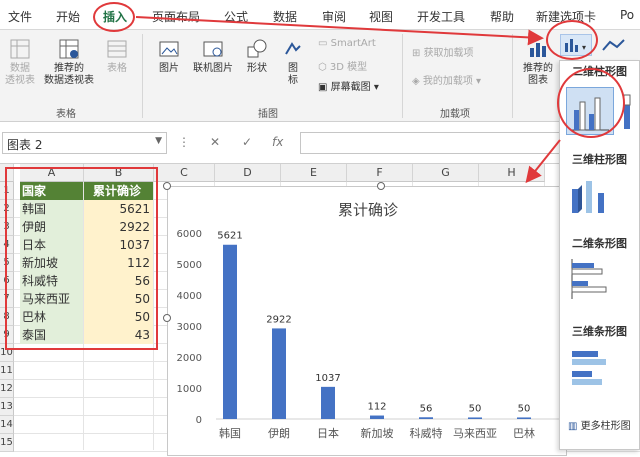 Image resolution: width=640 pixels, height=457 pixels. I want to click on screenshot-button: ▣ 屏幕截图 ▾, so click(348, 85).